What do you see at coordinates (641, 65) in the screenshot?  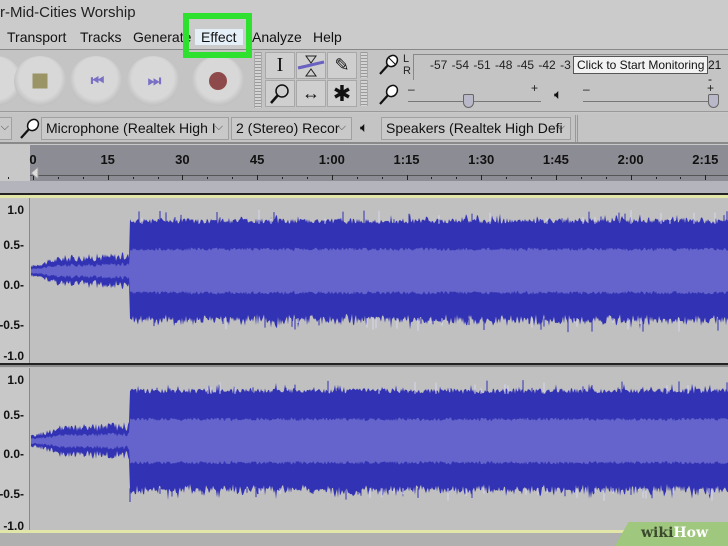 I see `monitoring-tooltip: Click to Start Monitoring` at bounding box center [641, 65].